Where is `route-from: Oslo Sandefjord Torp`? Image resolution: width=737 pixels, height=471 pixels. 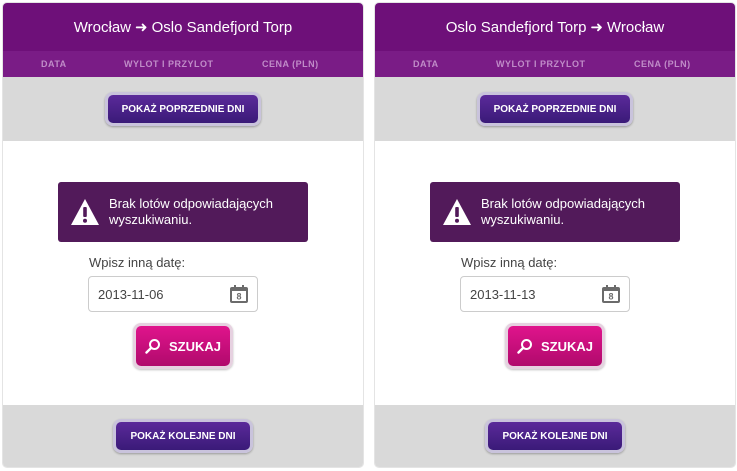
route-from: Oslo Sandefjord Torp is located at coordinates (516, 27).